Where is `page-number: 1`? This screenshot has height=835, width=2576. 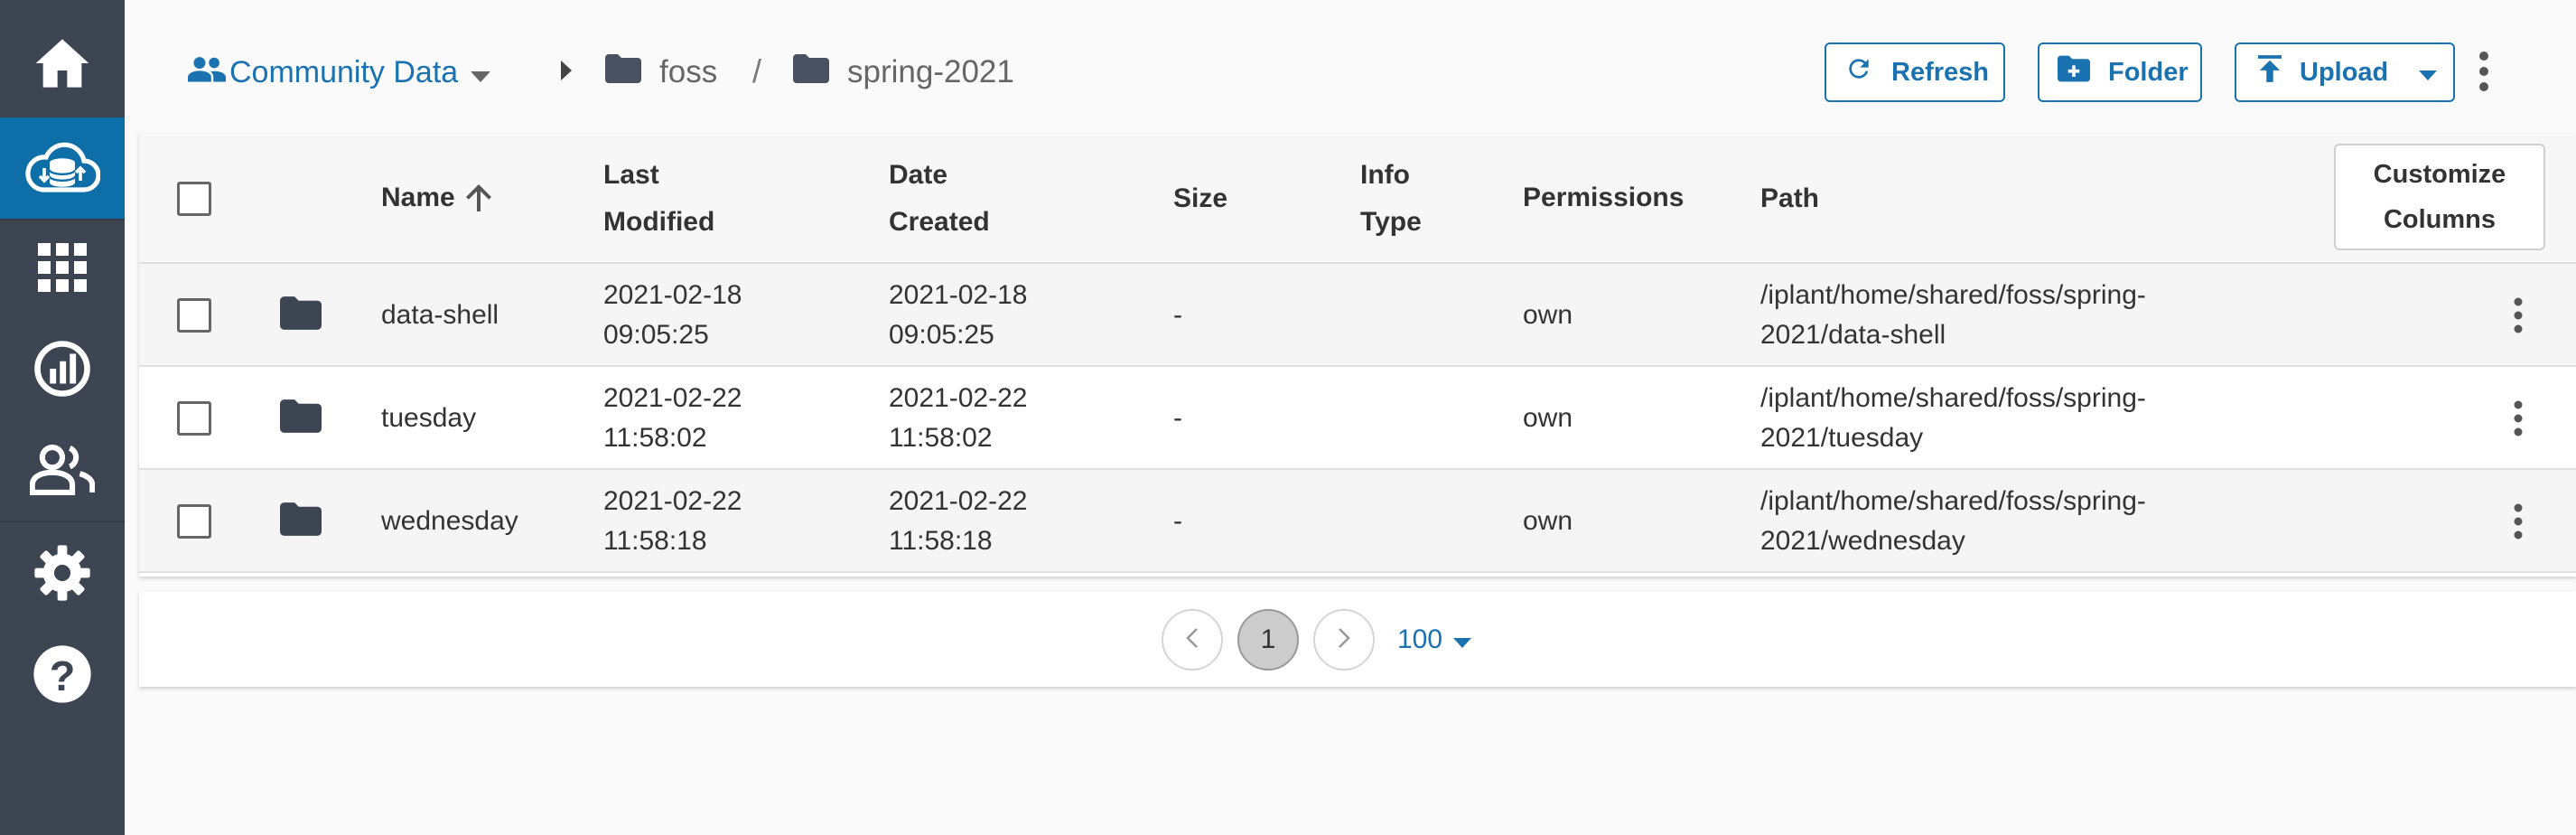
page-number: 1 is located at coordinates (1268, 639).